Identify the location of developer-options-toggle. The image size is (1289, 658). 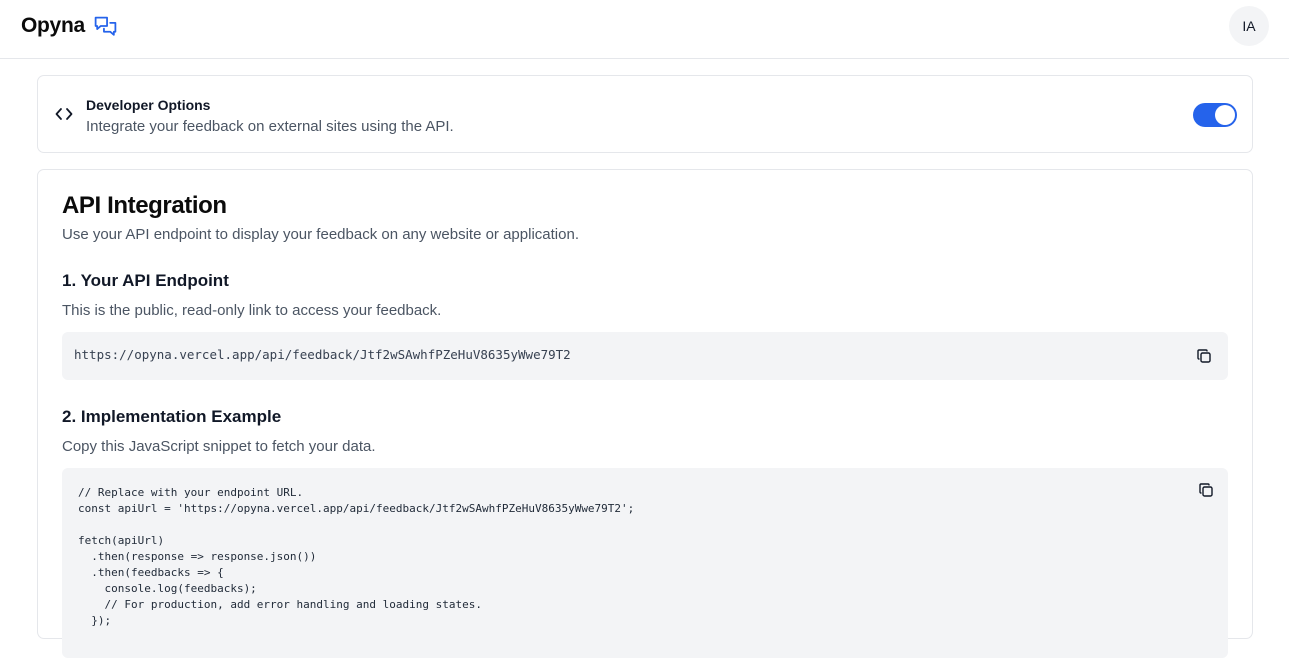
(1215, 115).